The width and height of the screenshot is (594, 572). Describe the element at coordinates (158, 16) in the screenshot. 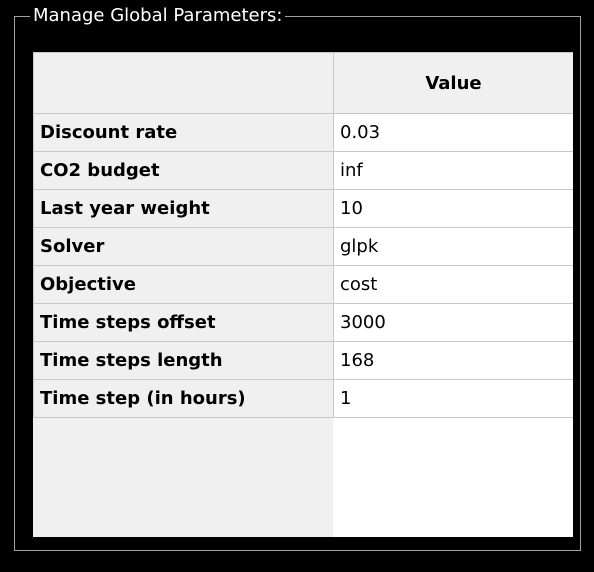

I see `group-title: Manage Global Parameters:` at that location.